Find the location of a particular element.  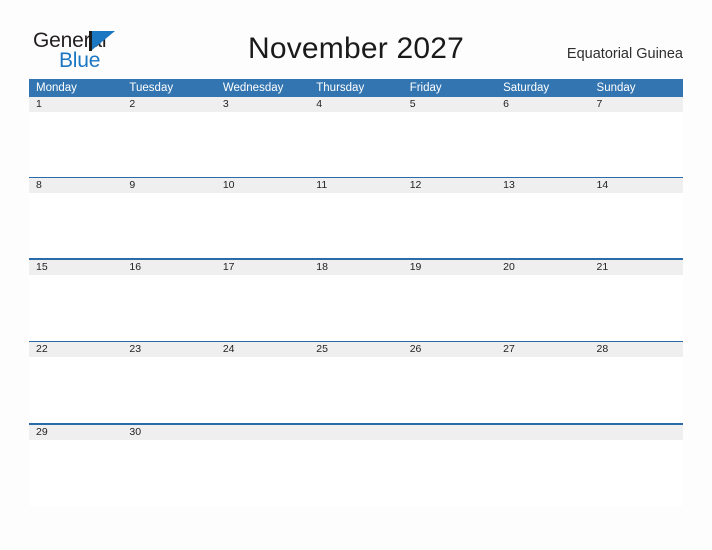

date-cell-11: 11 is located at coordinates (355, 185).